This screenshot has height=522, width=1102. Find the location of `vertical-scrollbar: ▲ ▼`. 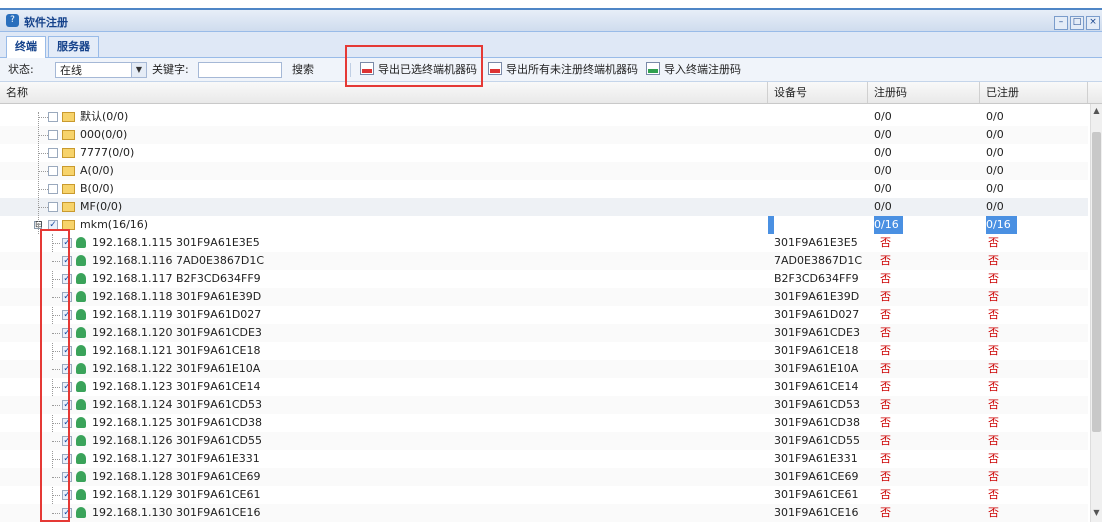

vertical-scrollbar: ▲ ▼ is located at coordinates (1096, 313).